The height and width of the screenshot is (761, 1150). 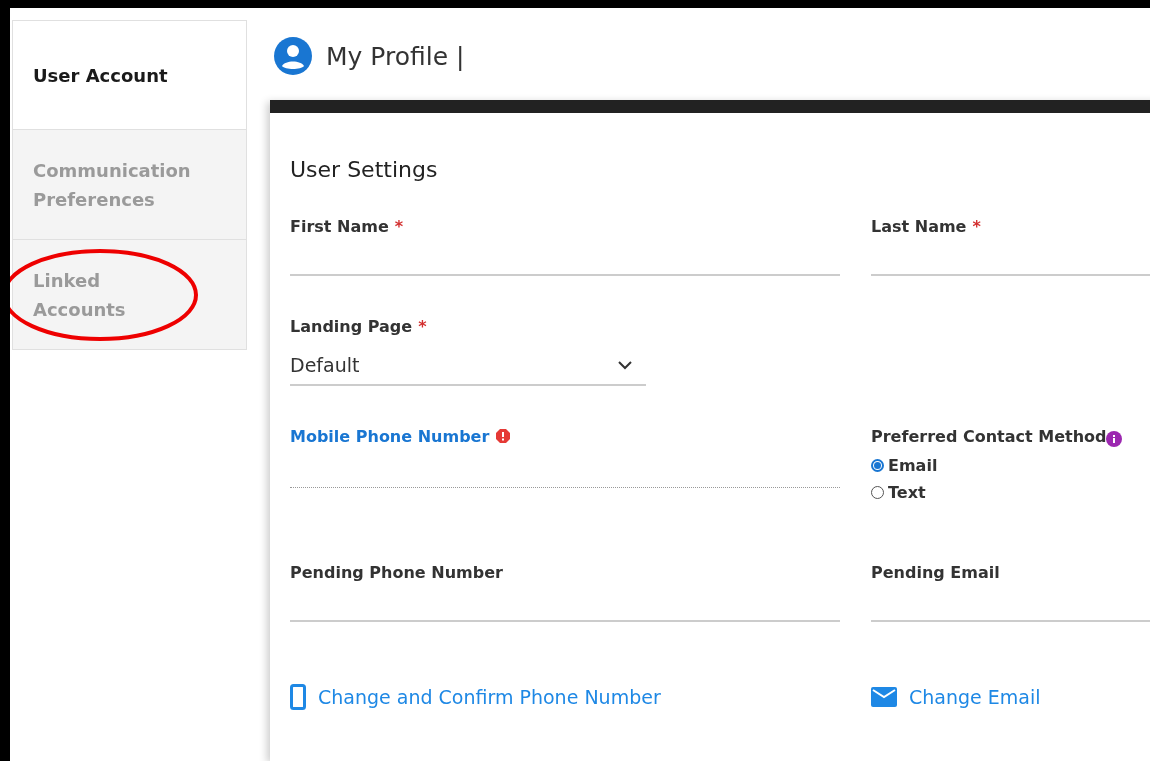 I want to click on field-label: Mobile Phone Number, so click(x=390, y=436).